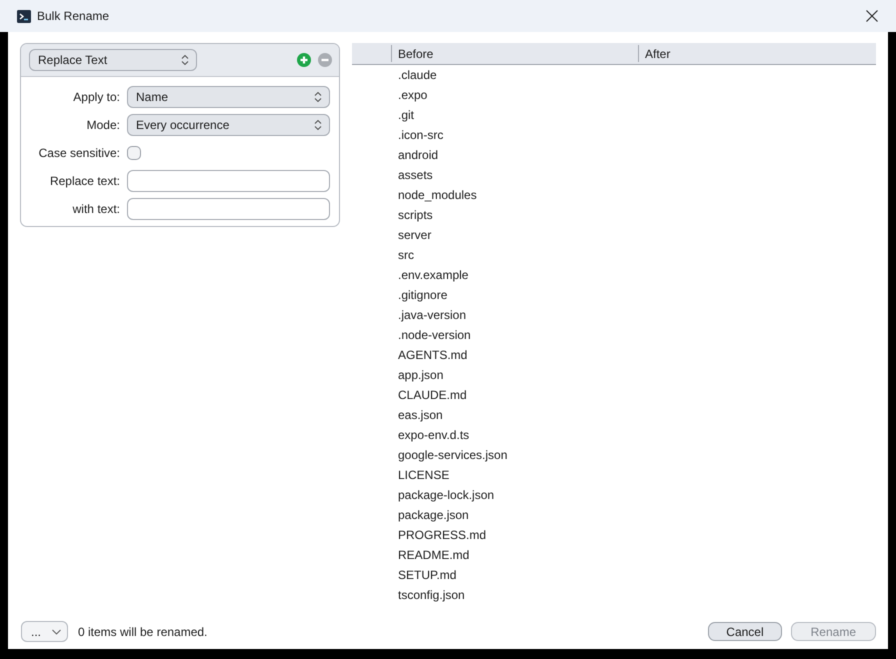 This screenshot has width=896, height=659. I want to click on terminal-icon, so click(24, 16).